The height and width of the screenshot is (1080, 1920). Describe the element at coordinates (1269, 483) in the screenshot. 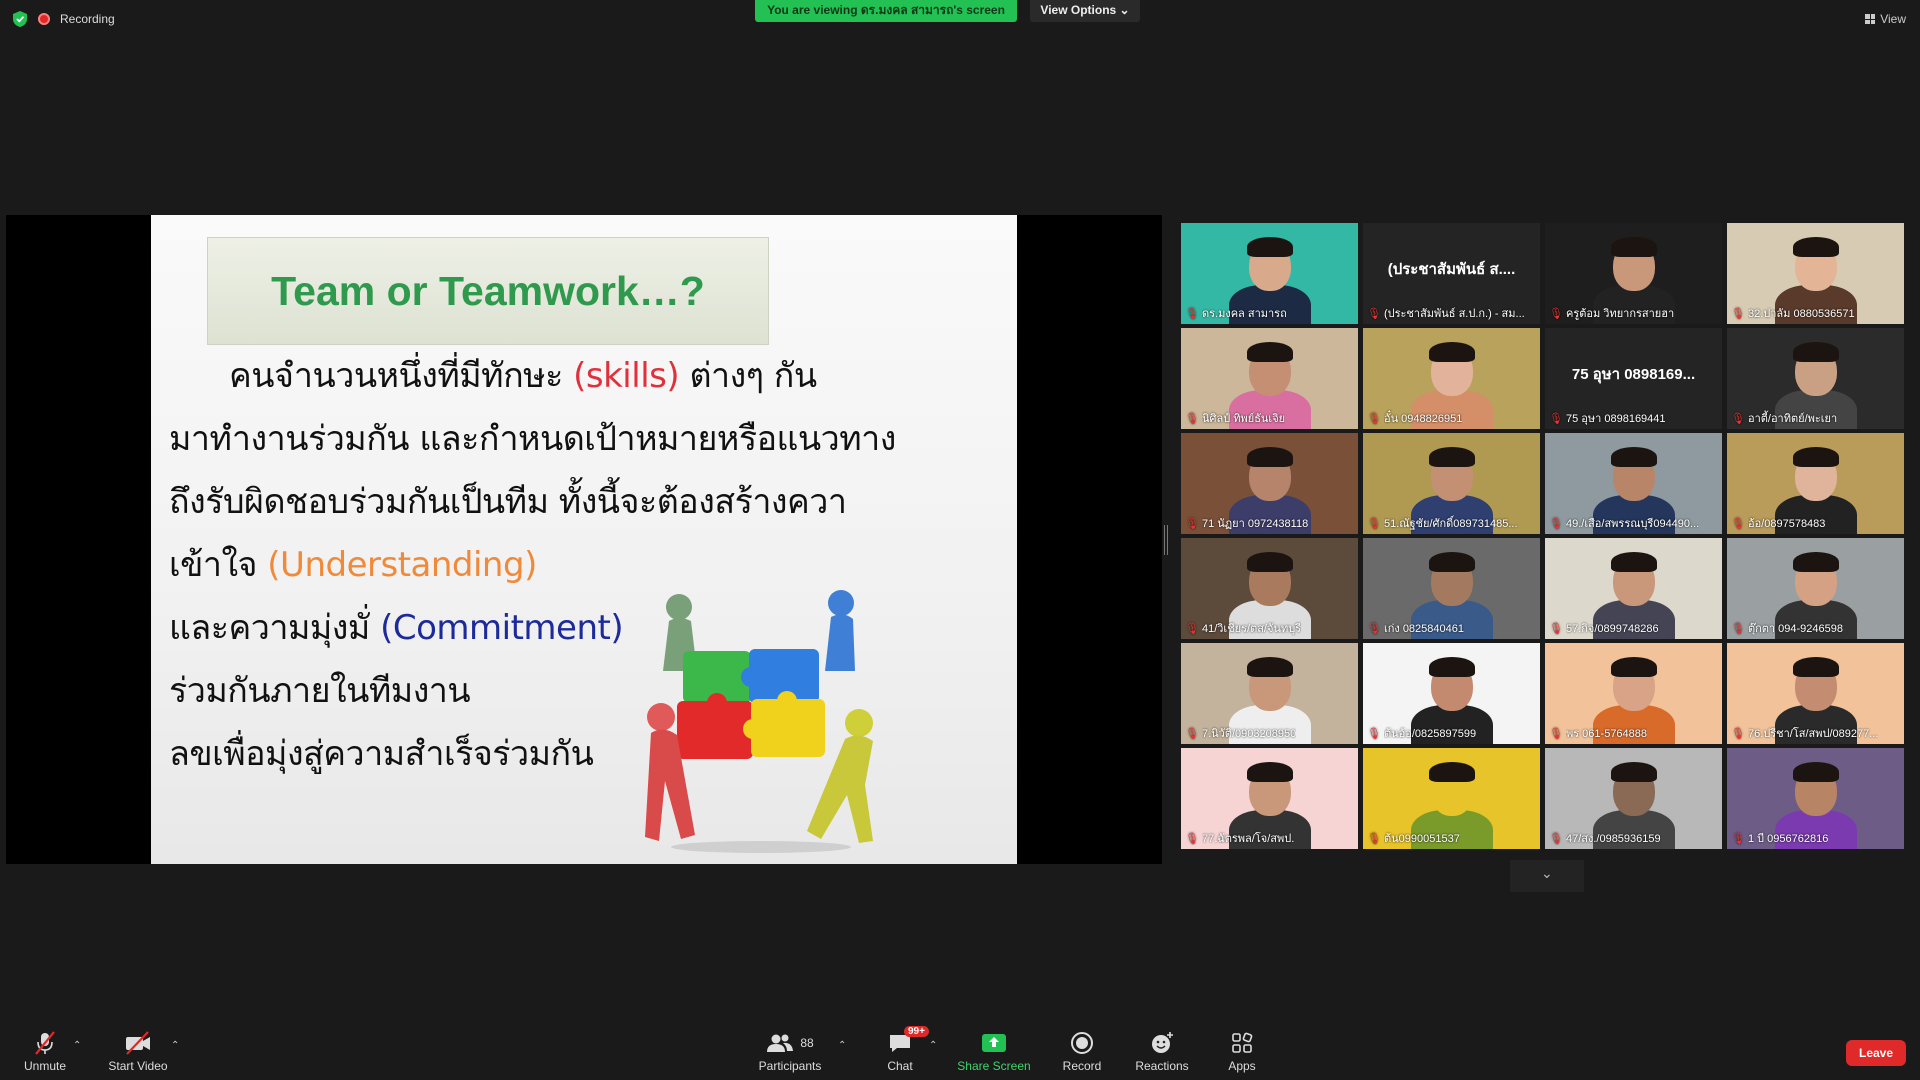

I see `participant-tile: 🎙 71 นัฏยา 0972438118` at that location.